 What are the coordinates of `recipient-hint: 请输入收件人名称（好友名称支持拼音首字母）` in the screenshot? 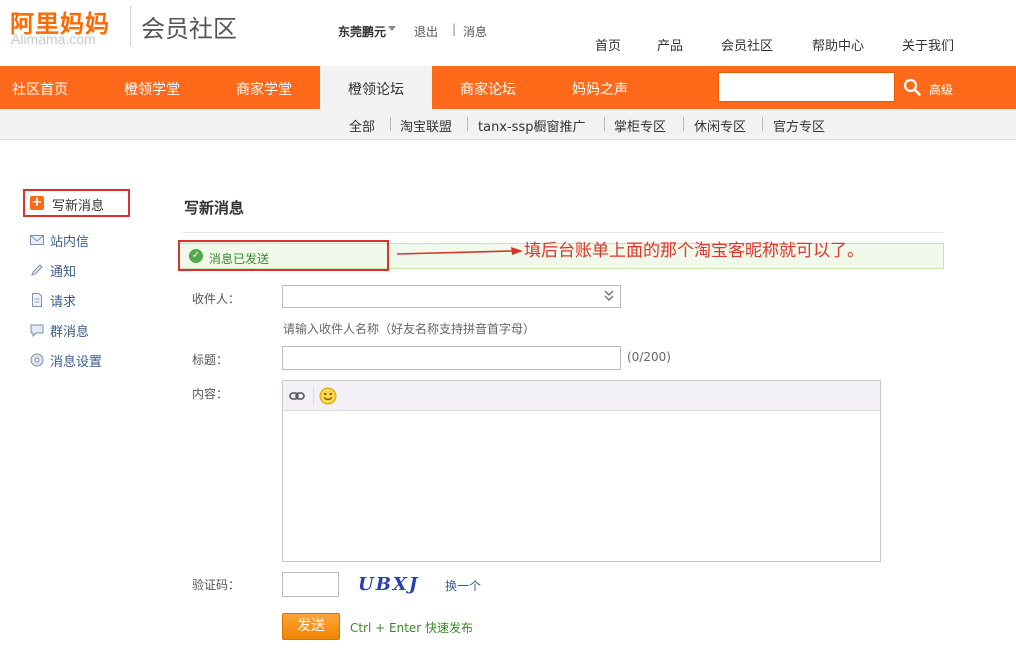 It's located at (409, 329).